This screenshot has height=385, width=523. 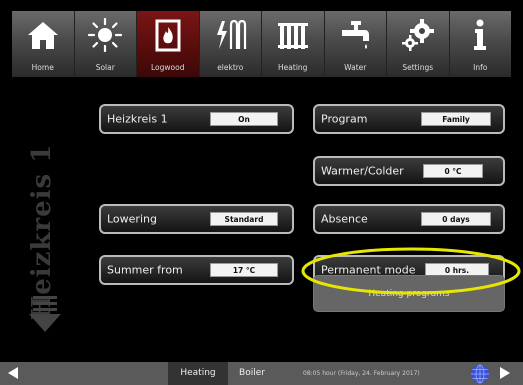 I want to click on nav-settings: Settings, so click(x=418, y=44).